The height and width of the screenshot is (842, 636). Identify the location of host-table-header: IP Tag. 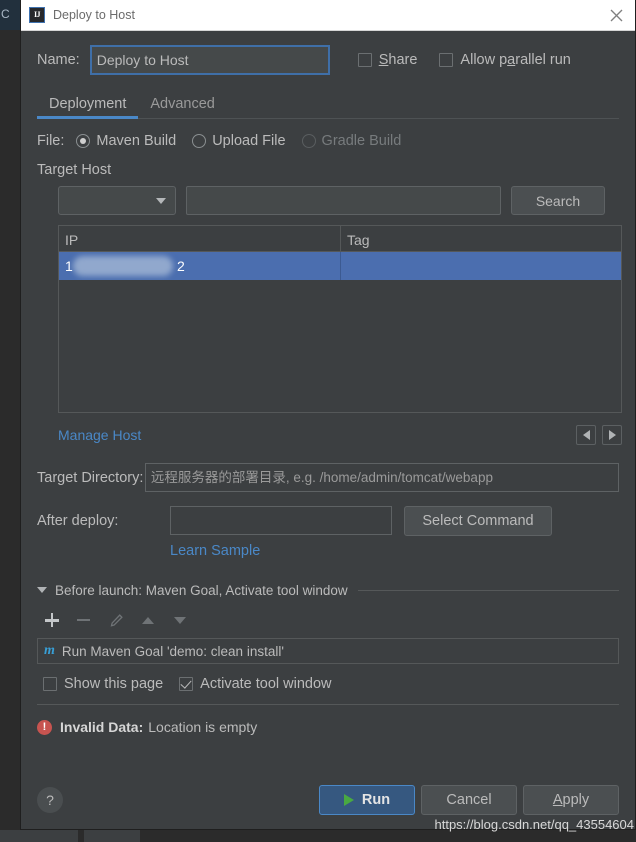
(340, 239).